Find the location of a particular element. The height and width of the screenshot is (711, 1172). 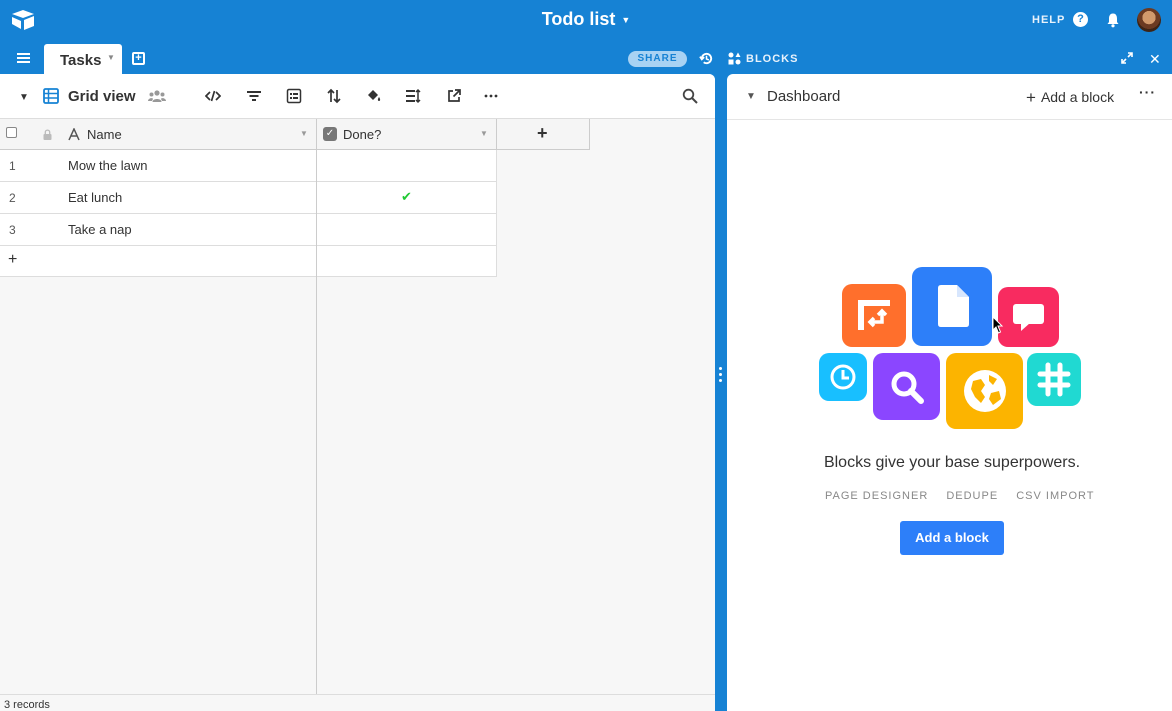

feature-csv-import: CSV IMPORT is located at coordinates (1055, 496).